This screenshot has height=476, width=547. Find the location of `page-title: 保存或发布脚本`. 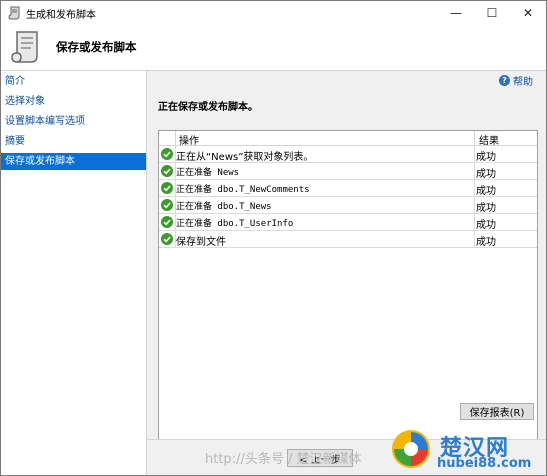

page-title: 保存或发布脚本 is located at coordinates (96, 47).